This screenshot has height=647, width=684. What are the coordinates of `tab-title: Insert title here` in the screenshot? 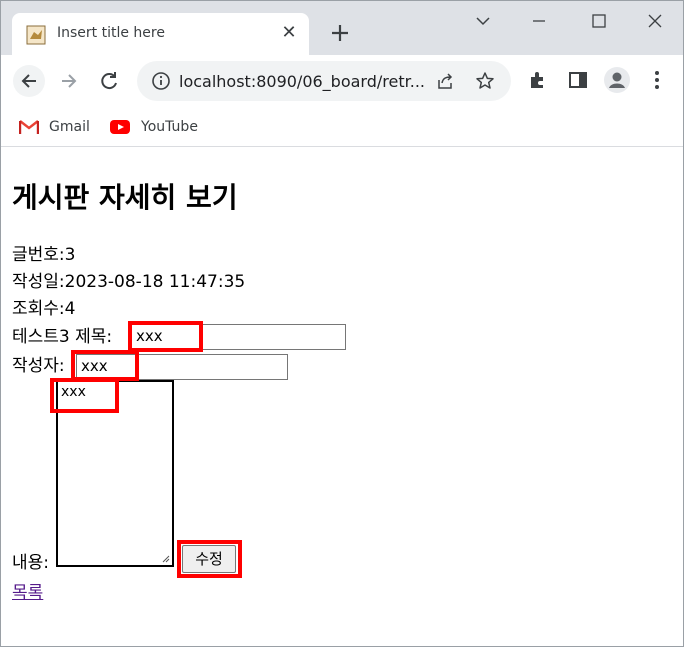 It's located at (111, 33).